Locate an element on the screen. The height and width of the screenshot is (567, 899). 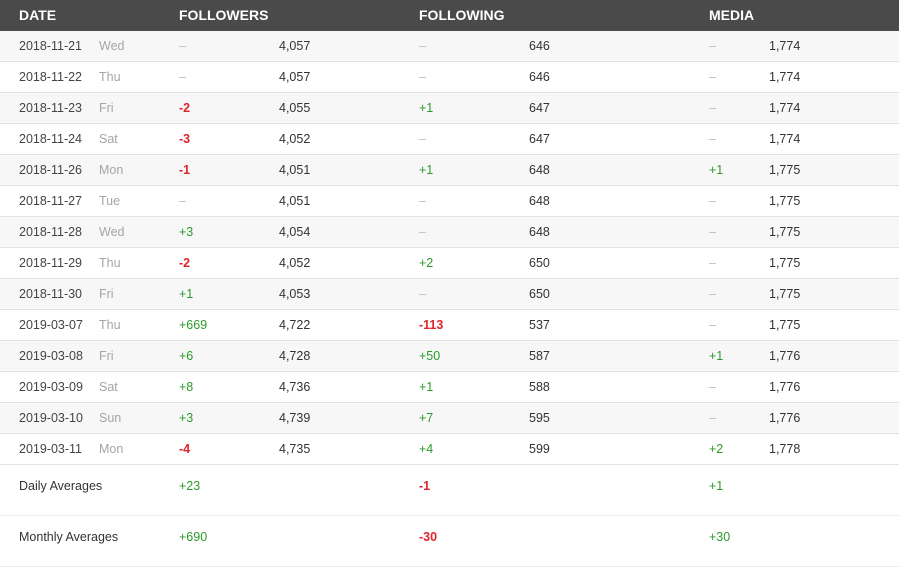
followers-change: +1 is located at coordinates (186, 294).